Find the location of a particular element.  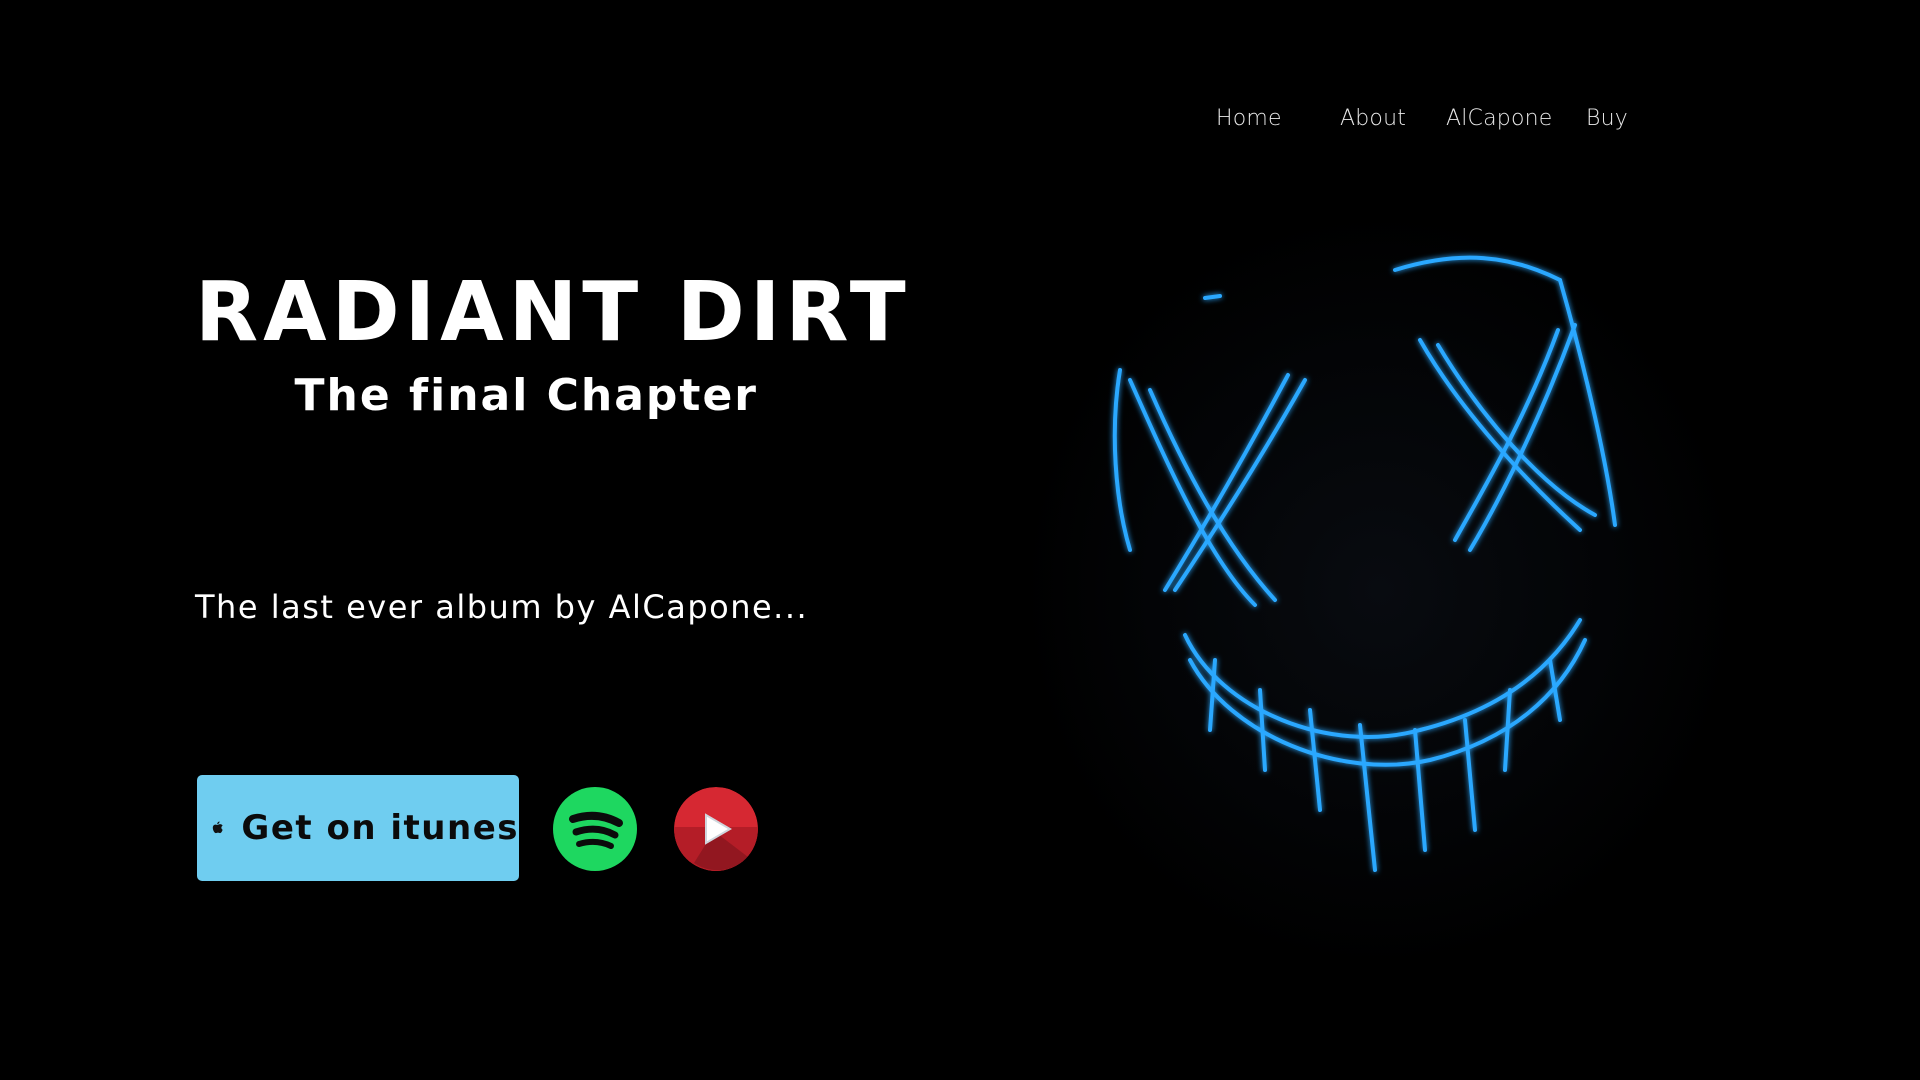

itunes-button: Get on itunes is located at coordinates (358, 828).